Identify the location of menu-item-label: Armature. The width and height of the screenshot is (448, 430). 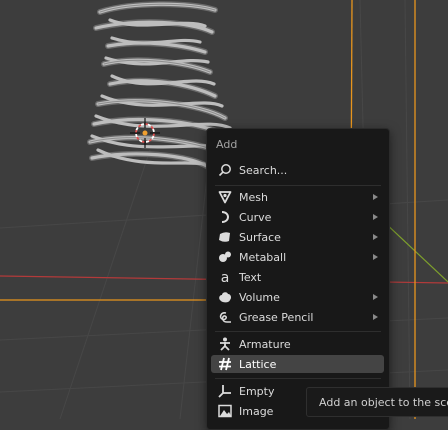
(265, 344).